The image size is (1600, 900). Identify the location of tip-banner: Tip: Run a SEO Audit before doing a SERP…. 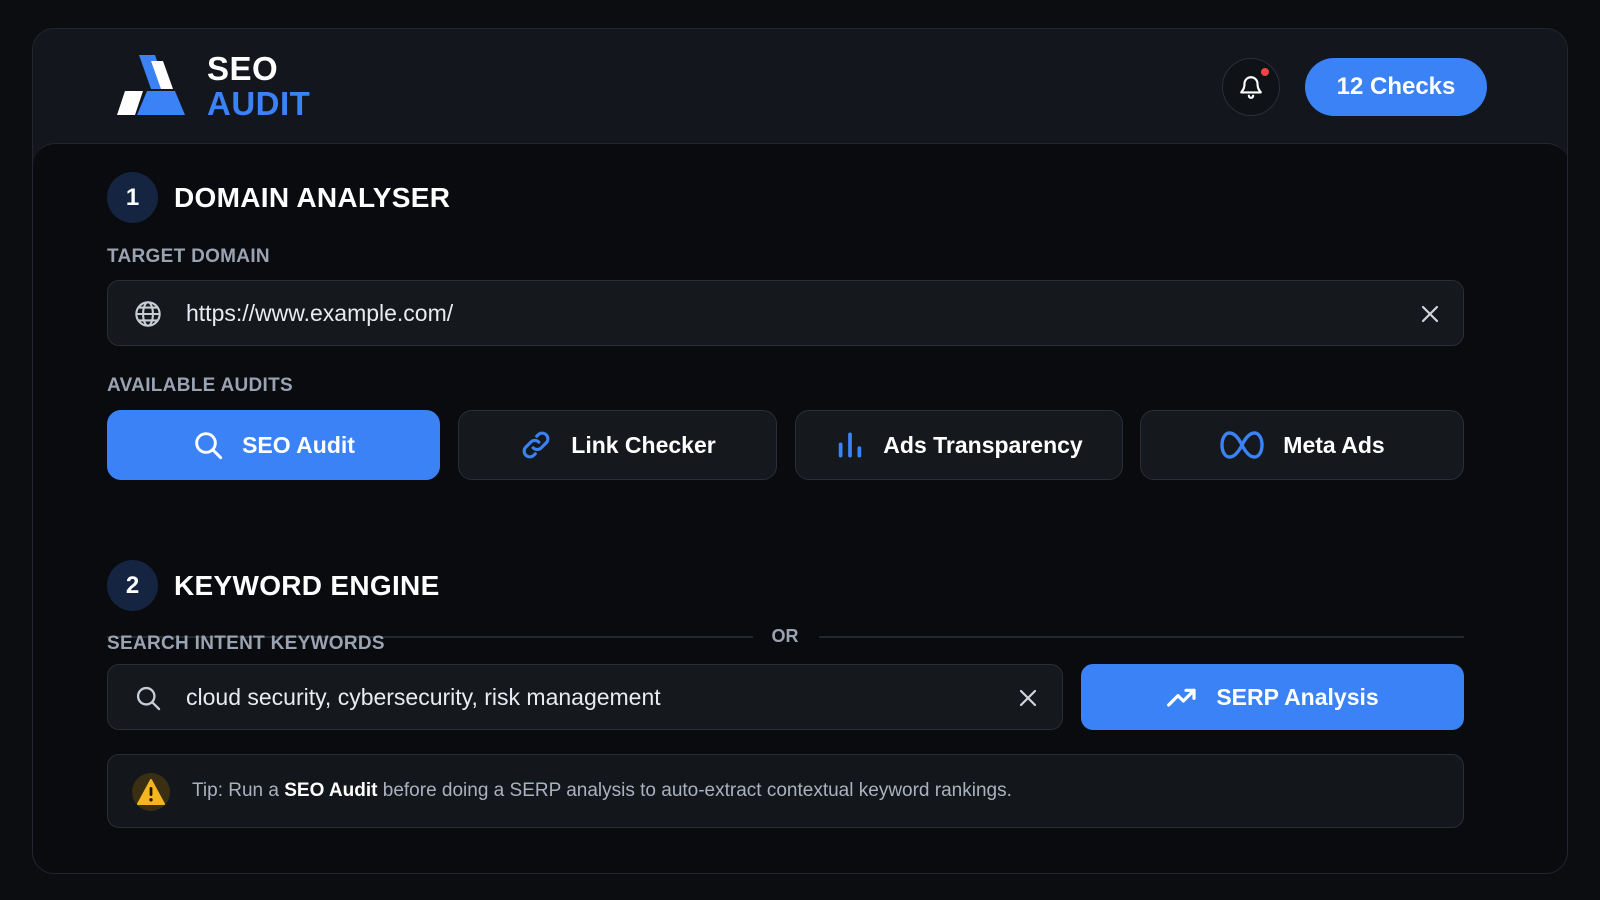
(785, 791).